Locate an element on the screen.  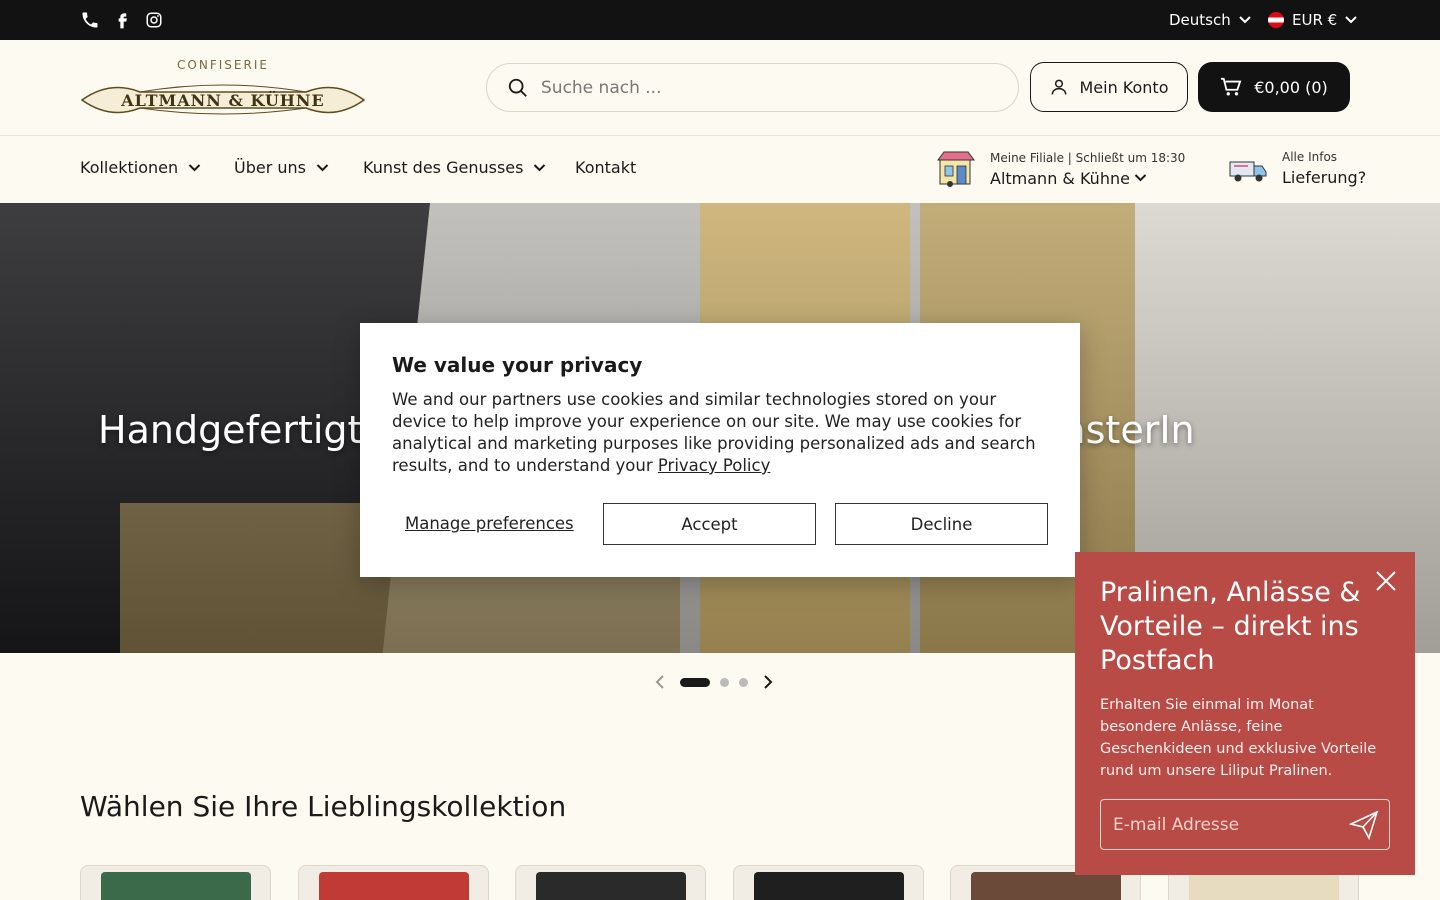
account-button: Mein Konto is located at coordinates (1109, 87).